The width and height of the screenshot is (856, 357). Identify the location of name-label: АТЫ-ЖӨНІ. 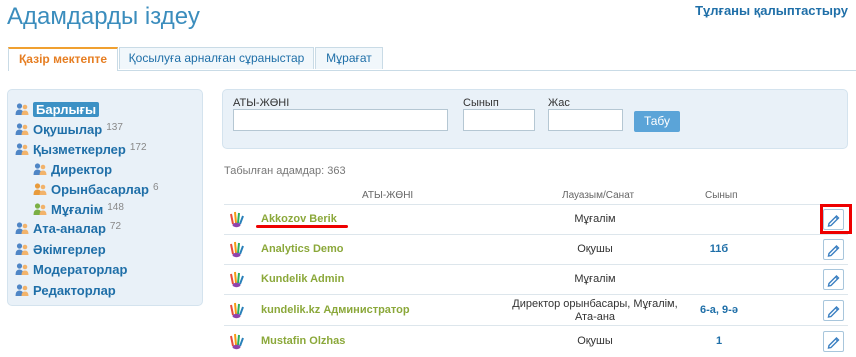
(261, 103).